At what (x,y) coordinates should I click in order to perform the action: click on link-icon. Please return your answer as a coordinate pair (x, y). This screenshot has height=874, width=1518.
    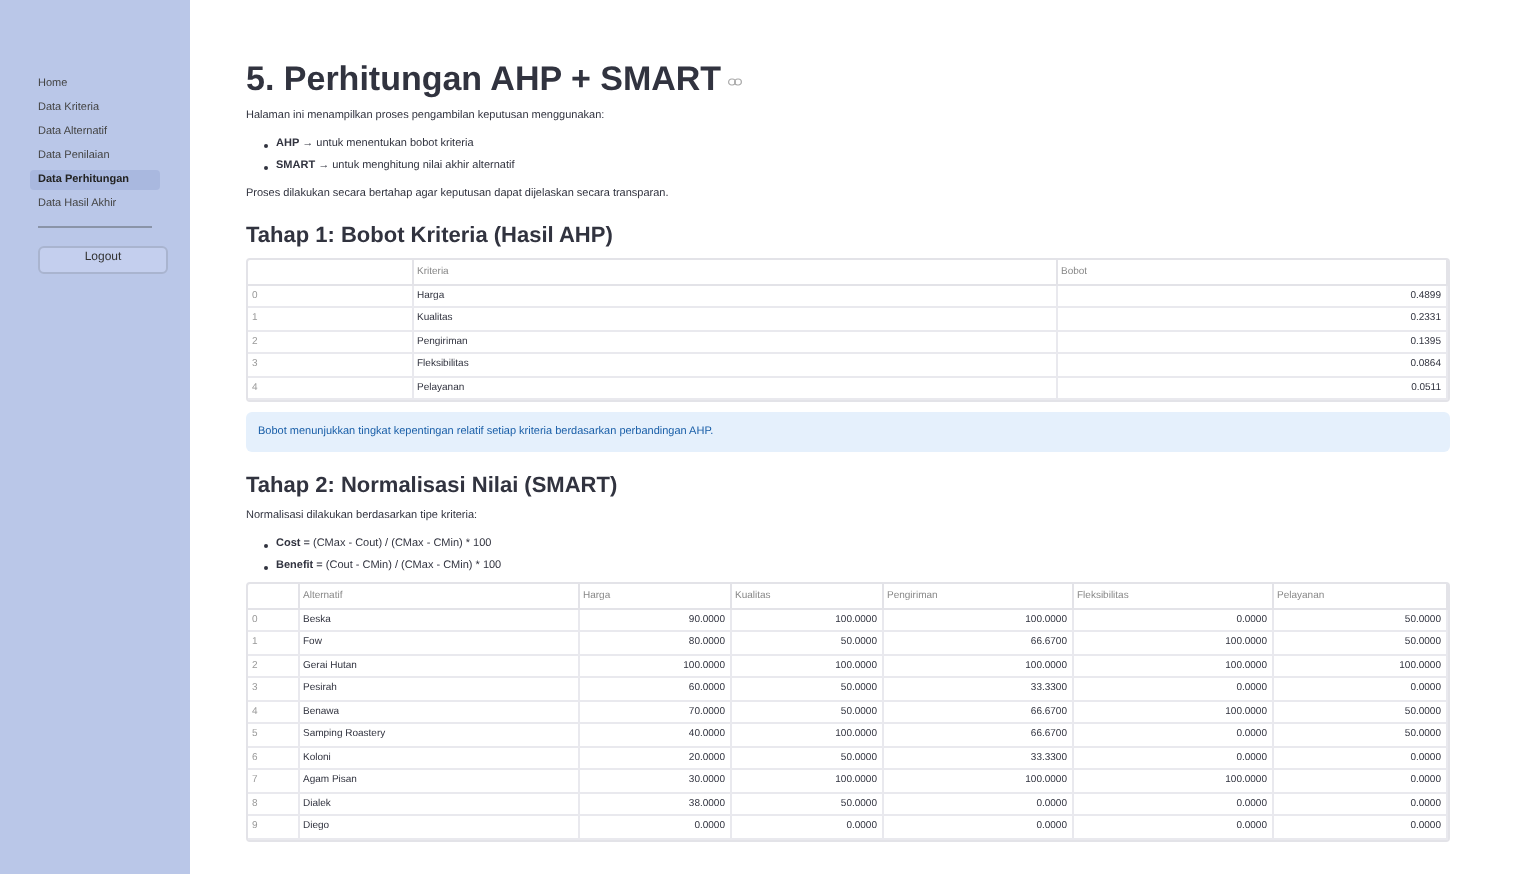
    Looking at the image, I should click on (734, 82).